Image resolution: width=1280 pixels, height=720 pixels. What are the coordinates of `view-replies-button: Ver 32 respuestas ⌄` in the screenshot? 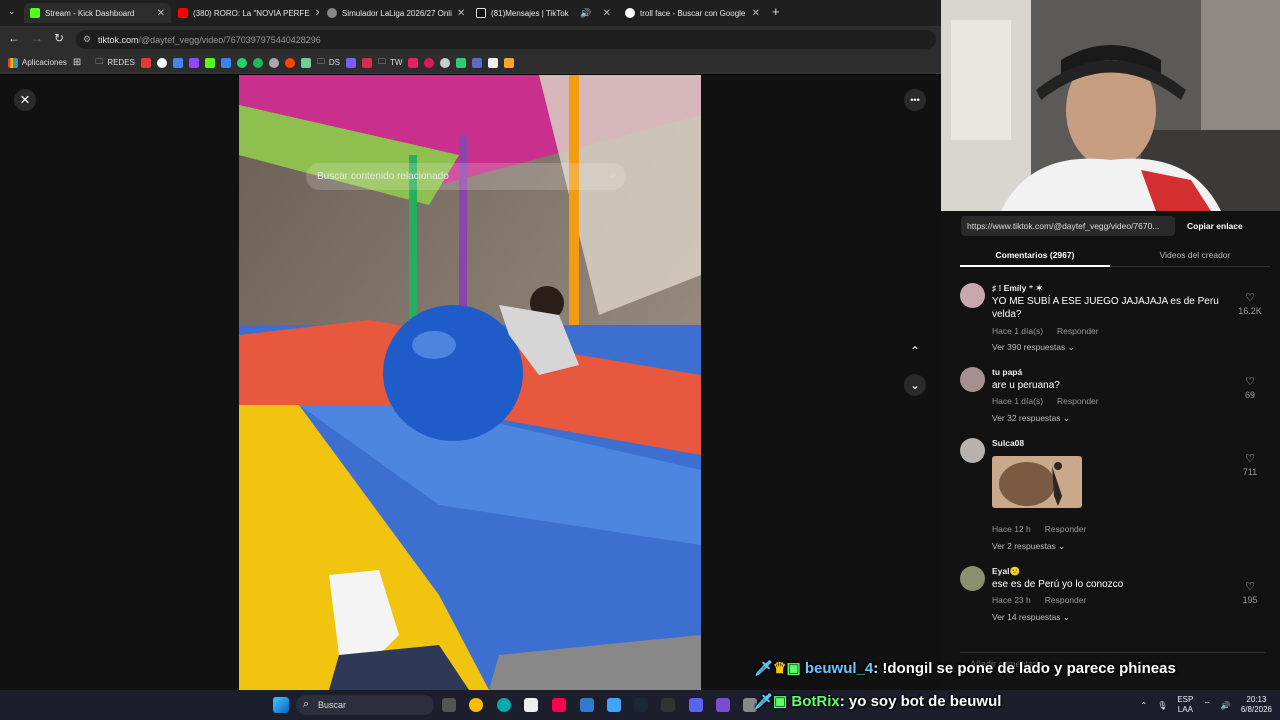 It's located at (1031, 418).